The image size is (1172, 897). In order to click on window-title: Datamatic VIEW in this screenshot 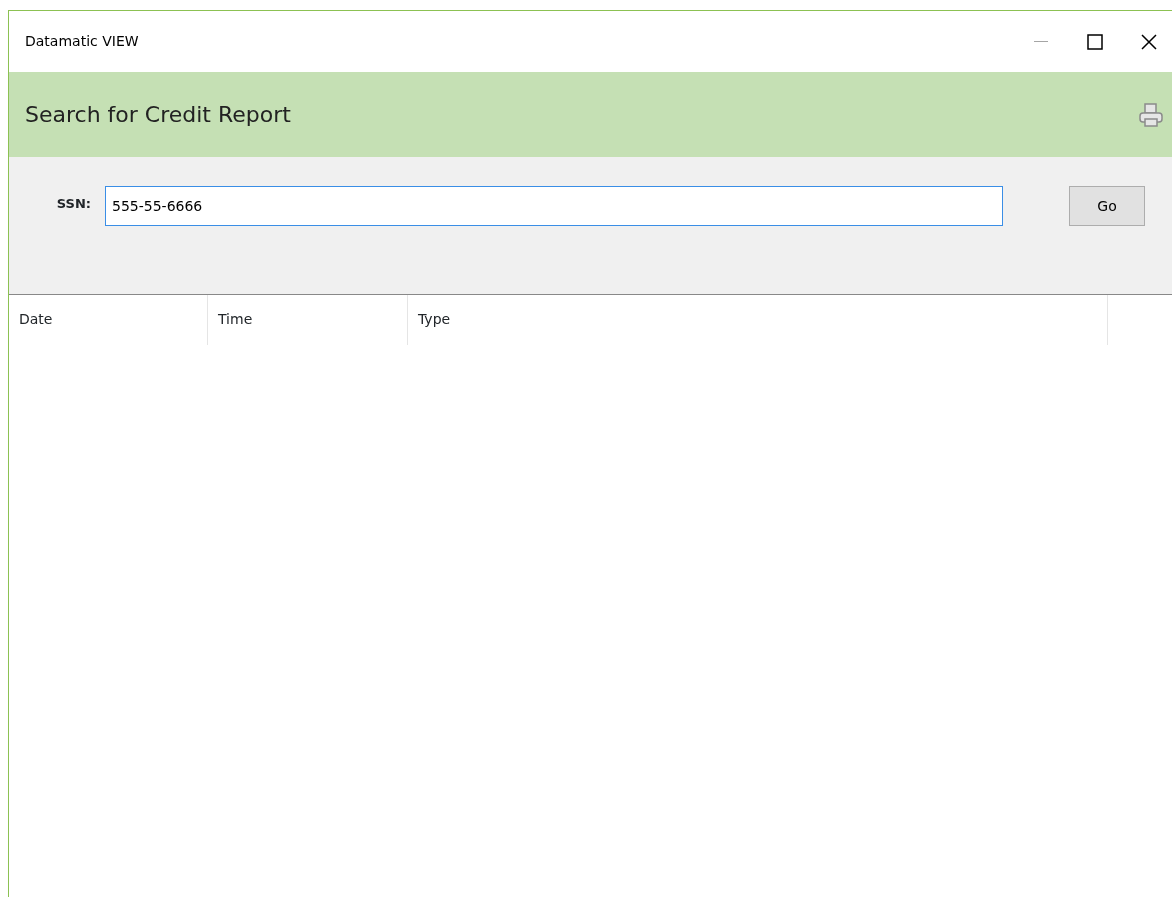, I will do `click(82, 41)`.